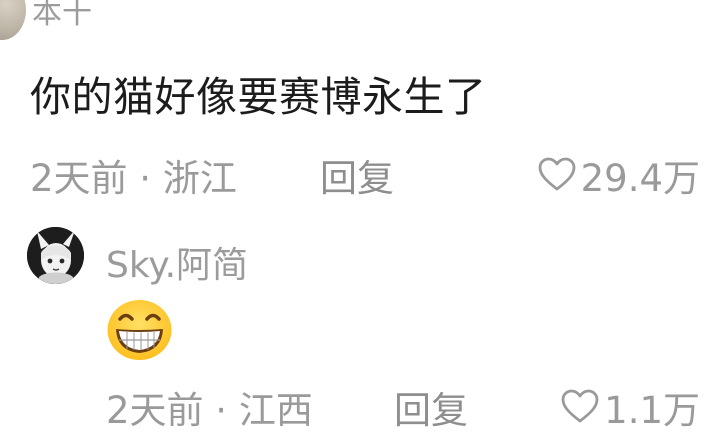  I want to click on comment-time-location: 2天前 · 浙江, so click(133, 178).